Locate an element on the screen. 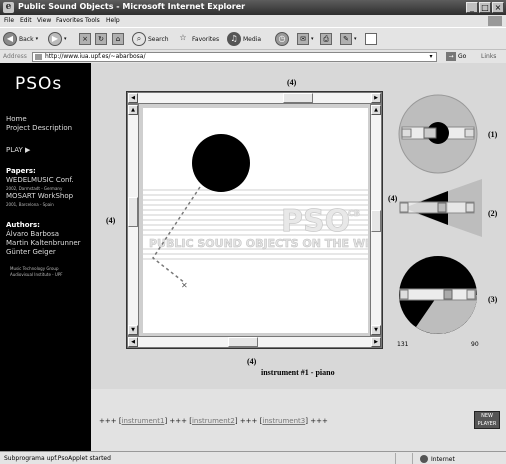 The image size is (506, 464). dimension-label-top: (4) is located at coordinates (292, 82).